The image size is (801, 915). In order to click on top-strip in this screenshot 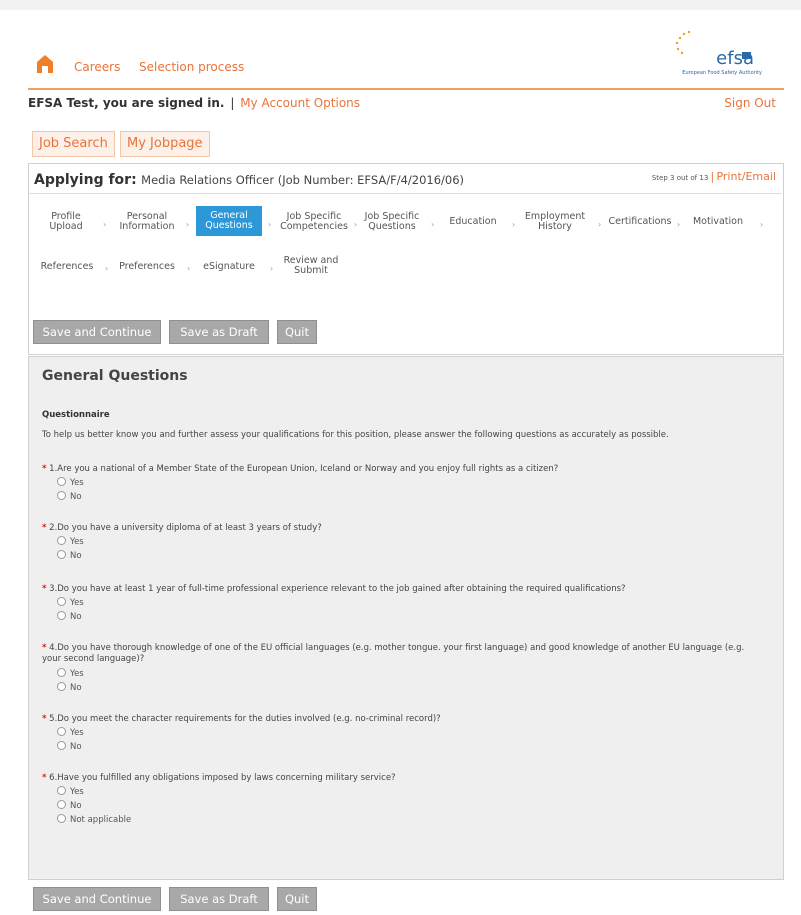, I will do `click(400, 5)`.